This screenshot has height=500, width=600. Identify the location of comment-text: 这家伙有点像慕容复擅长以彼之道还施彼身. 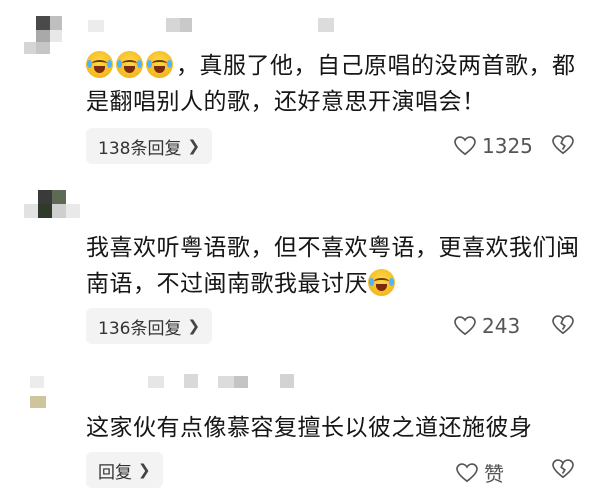
(309, 428).